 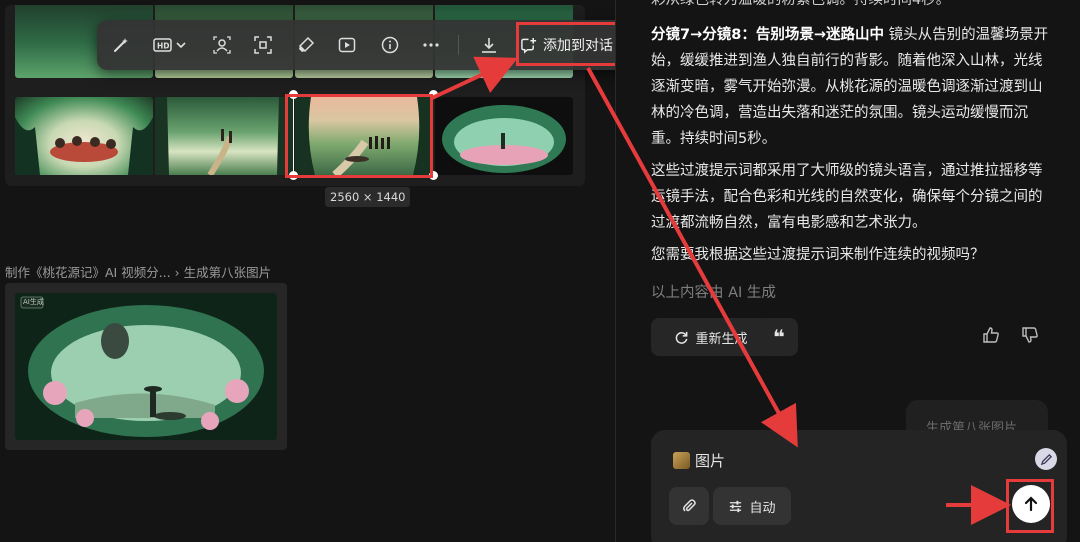 What do you see at coordinates (121, 45) in the screenshot?
I see `magic-wand-icon` at bounding box center [121, 45].